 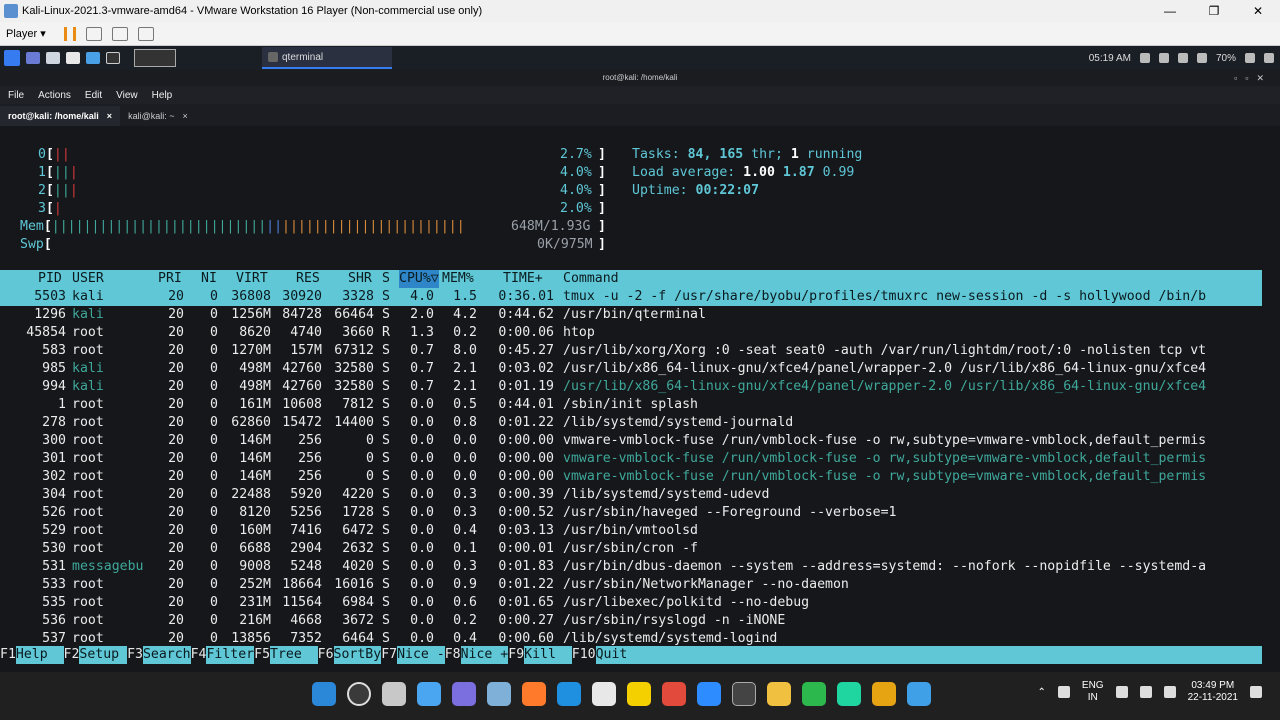 I want to click on cell-mem: 0.0, so click(x=465, y=440).